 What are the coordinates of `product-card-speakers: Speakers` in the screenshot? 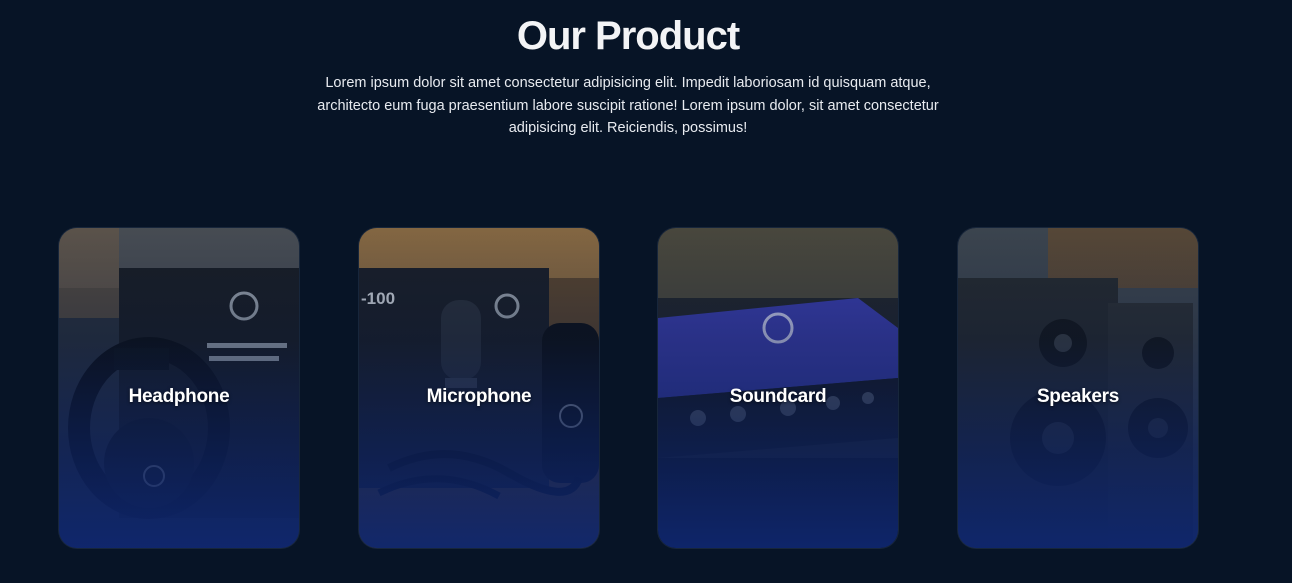 It's located at (1078, 388).